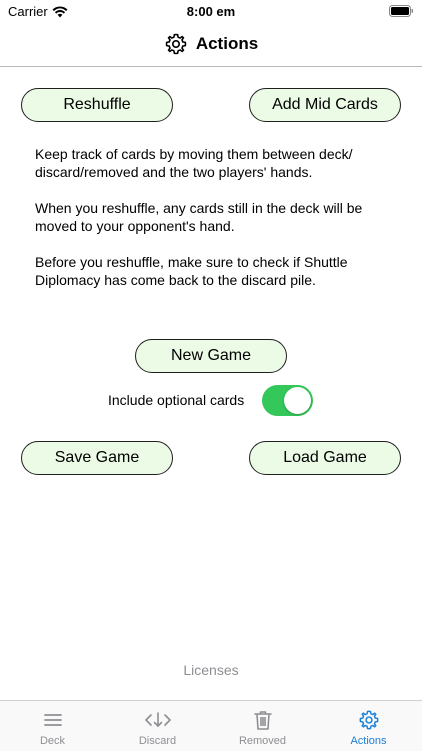  I want to click on new-game-button: New Game, so click(211, 356).